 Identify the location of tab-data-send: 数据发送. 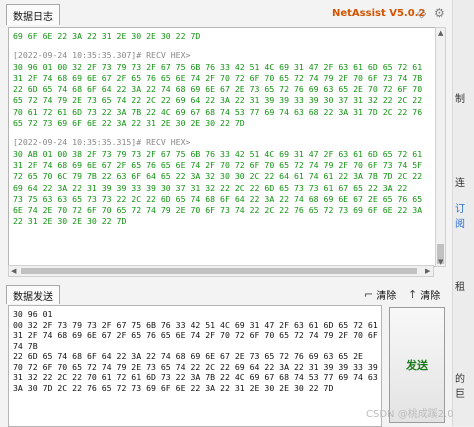
(33, 294).